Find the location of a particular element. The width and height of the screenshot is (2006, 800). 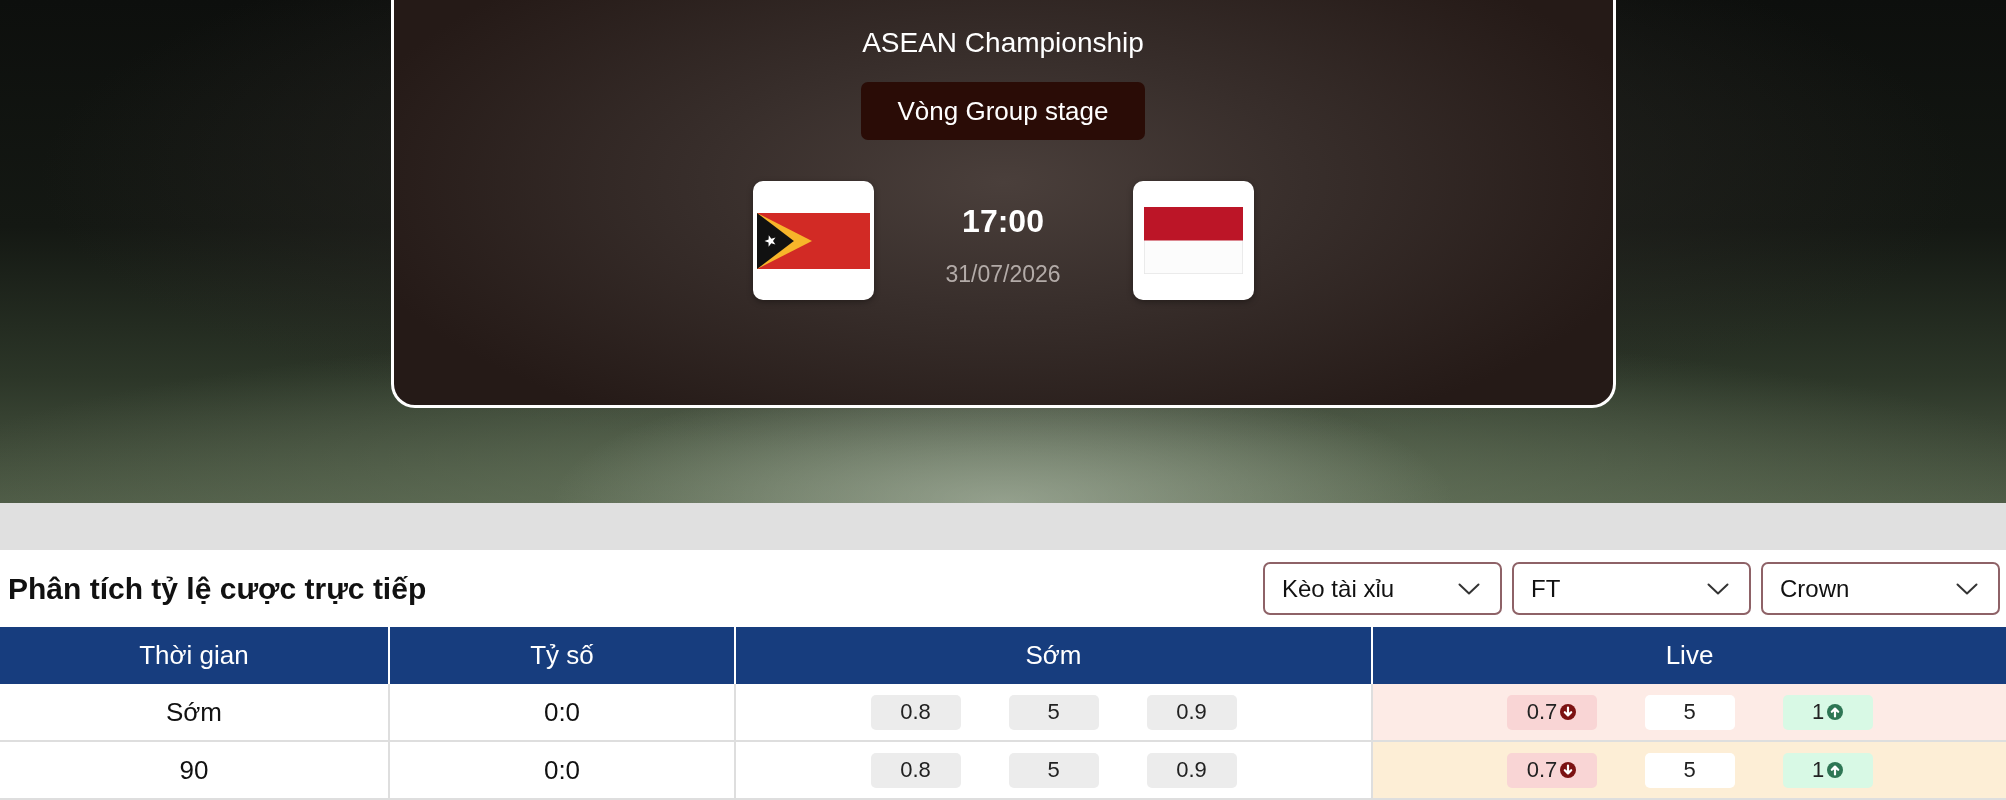

column-header: Sớm is located at coordinates (1052, 655).